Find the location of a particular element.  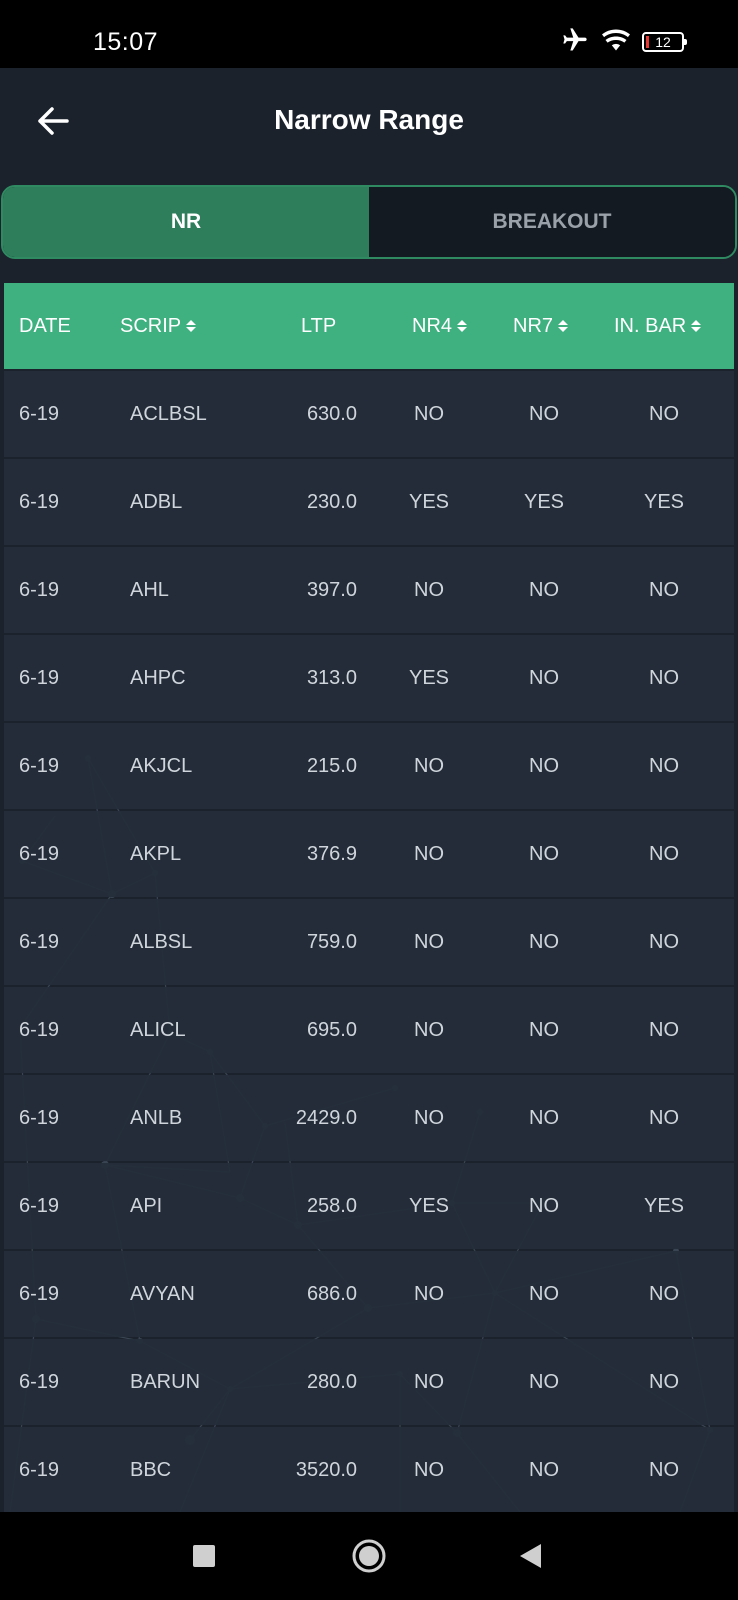

segment-tabs: NR BREAKOUT is located at coordinates (369, 222).